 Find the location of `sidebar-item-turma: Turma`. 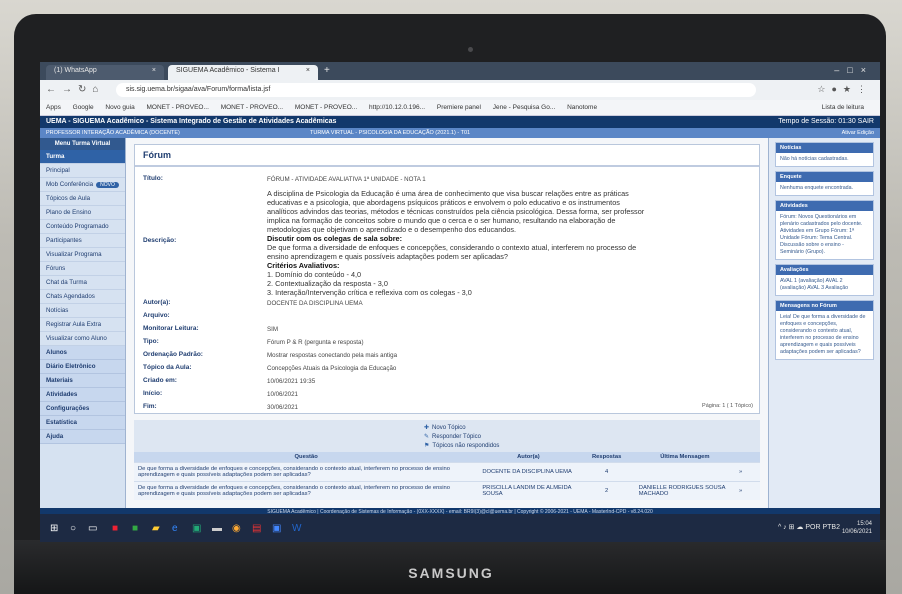

sidebar-item-turma: Turma is located at coordinates (82, 157).